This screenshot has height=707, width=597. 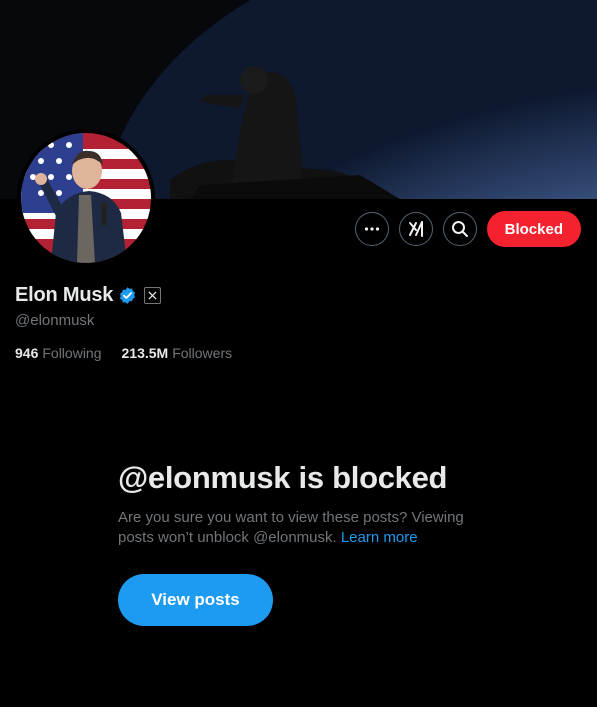 I want to click on more-dots-icon, so click(x=371, y=229).